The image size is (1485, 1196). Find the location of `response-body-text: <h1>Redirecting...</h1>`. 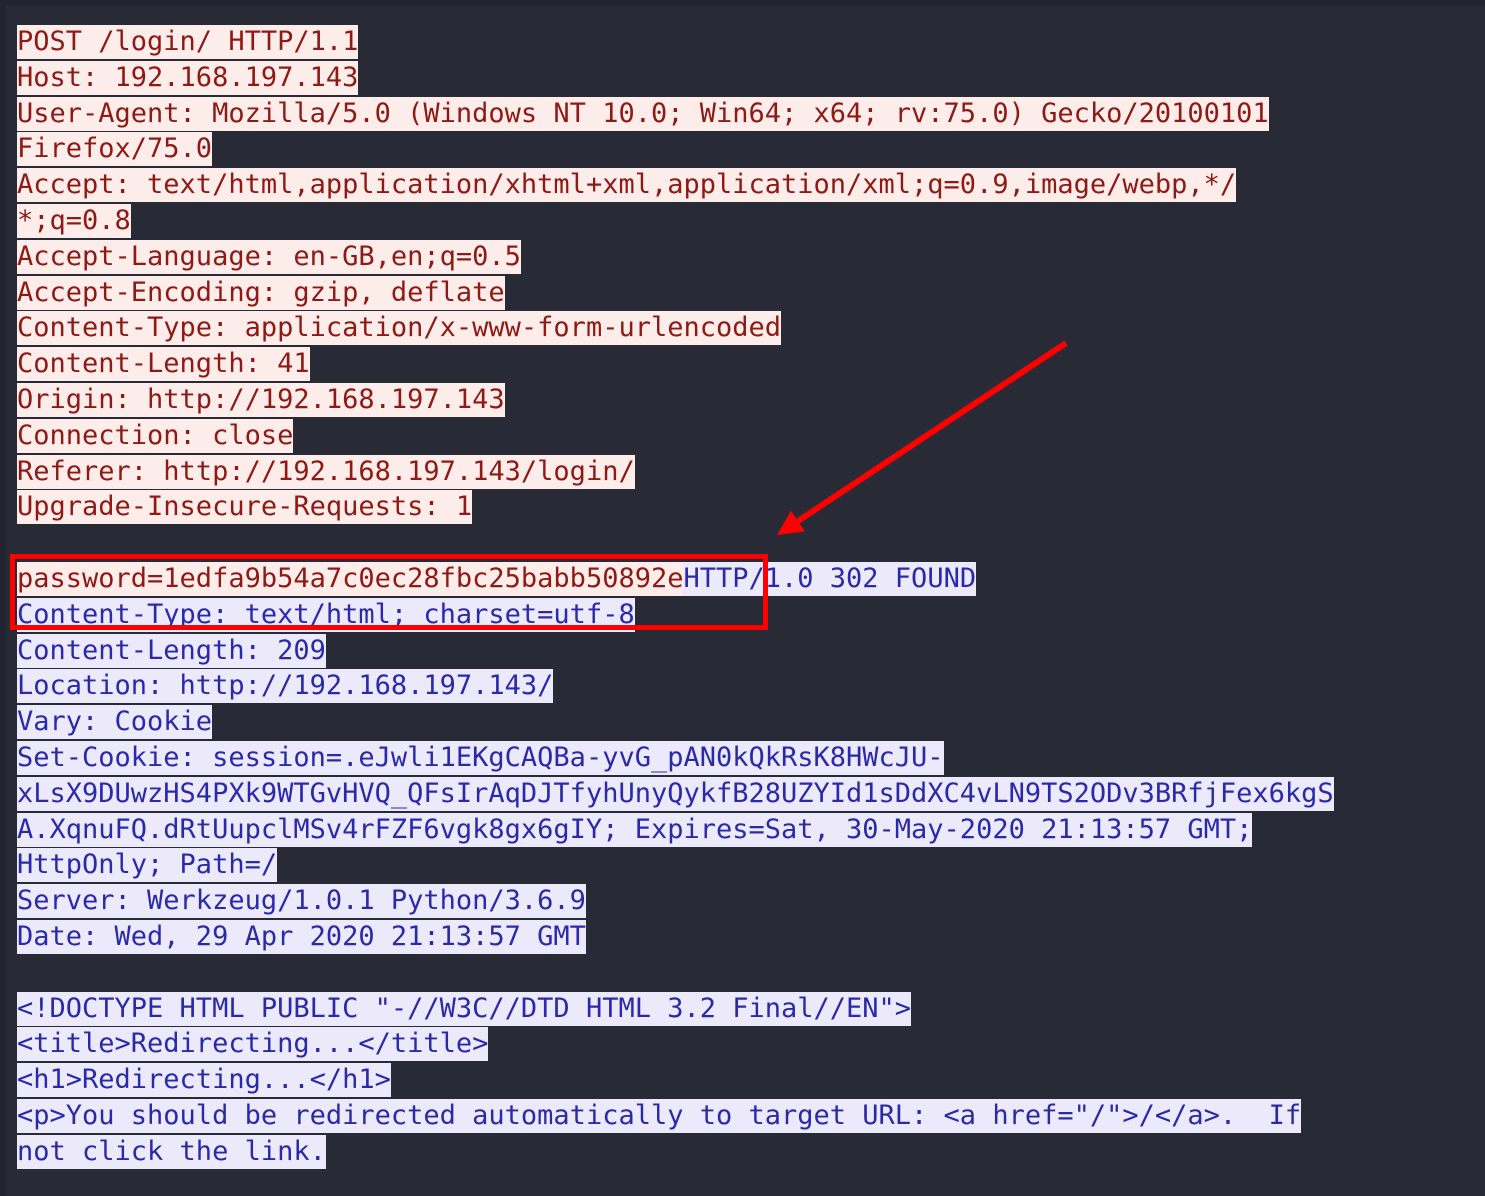

response-body-text: <h1>Redirecting...</h1> is located at coordinates (204, 1080).